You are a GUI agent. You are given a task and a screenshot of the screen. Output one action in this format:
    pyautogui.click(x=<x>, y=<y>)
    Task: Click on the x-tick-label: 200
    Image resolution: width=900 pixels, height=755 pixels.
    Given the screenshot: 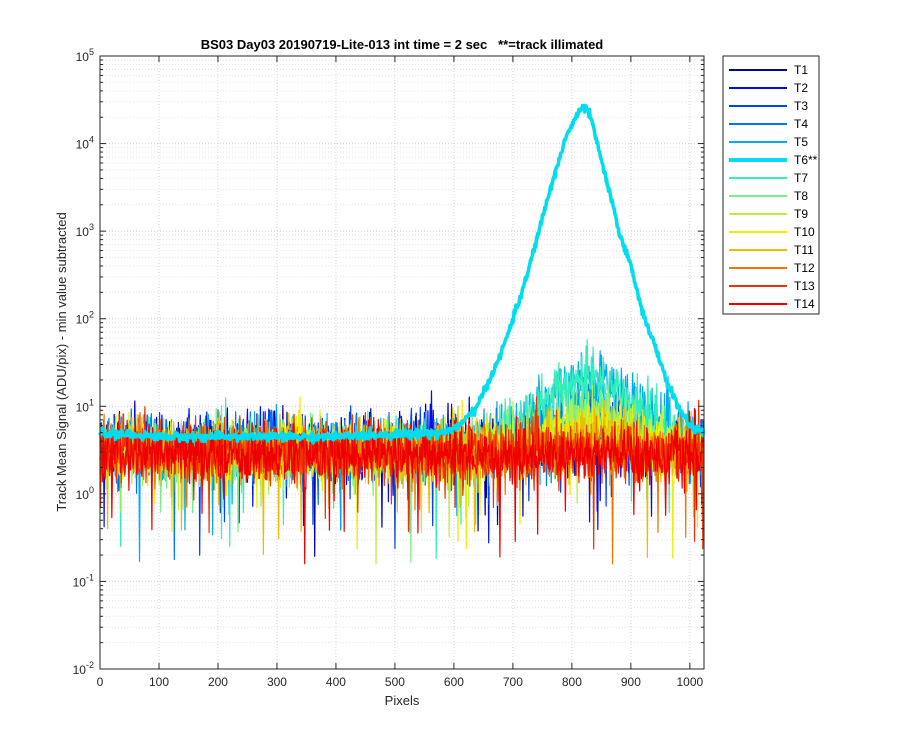 What is the action you would take?
    pyautogui.click(x=218, y=682)
    